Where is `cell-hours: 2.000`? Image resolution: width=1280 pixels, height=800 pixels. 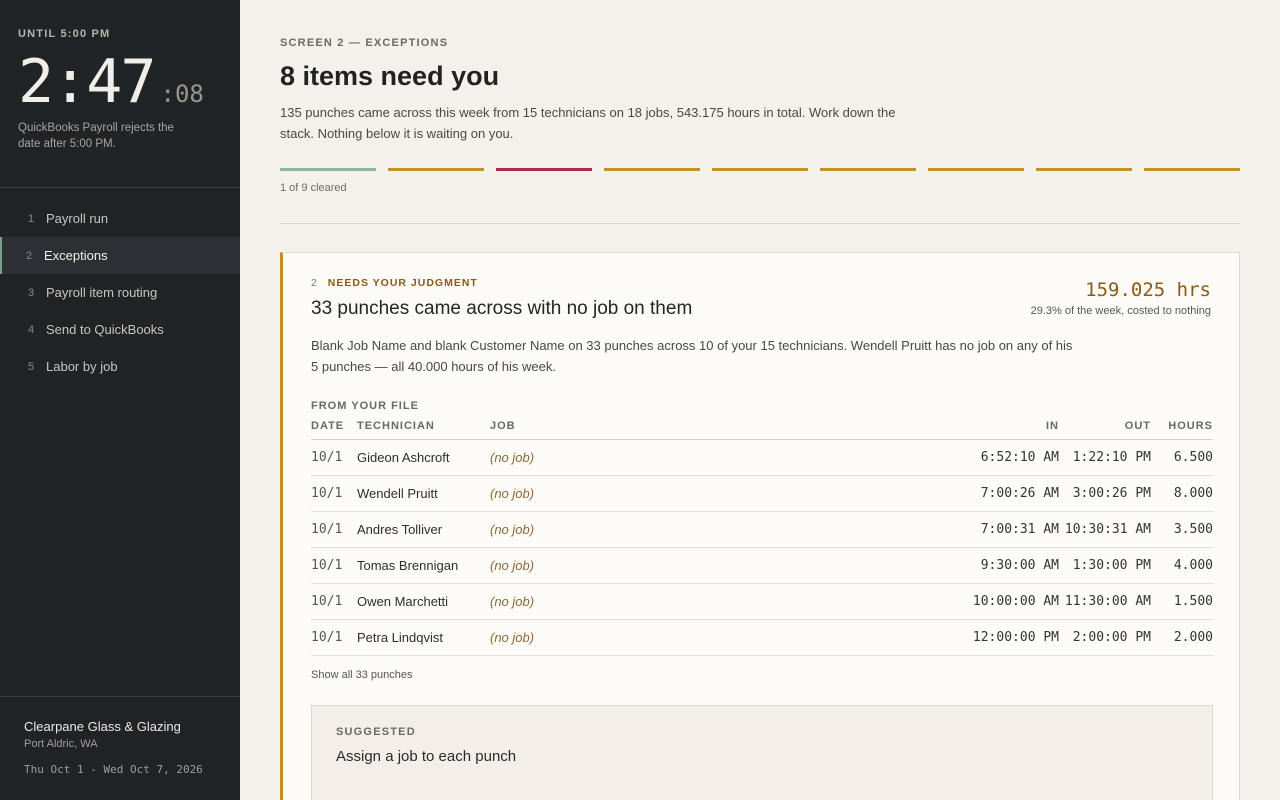
cell-hours: 2.000 is located at coordinates (1182, 637).